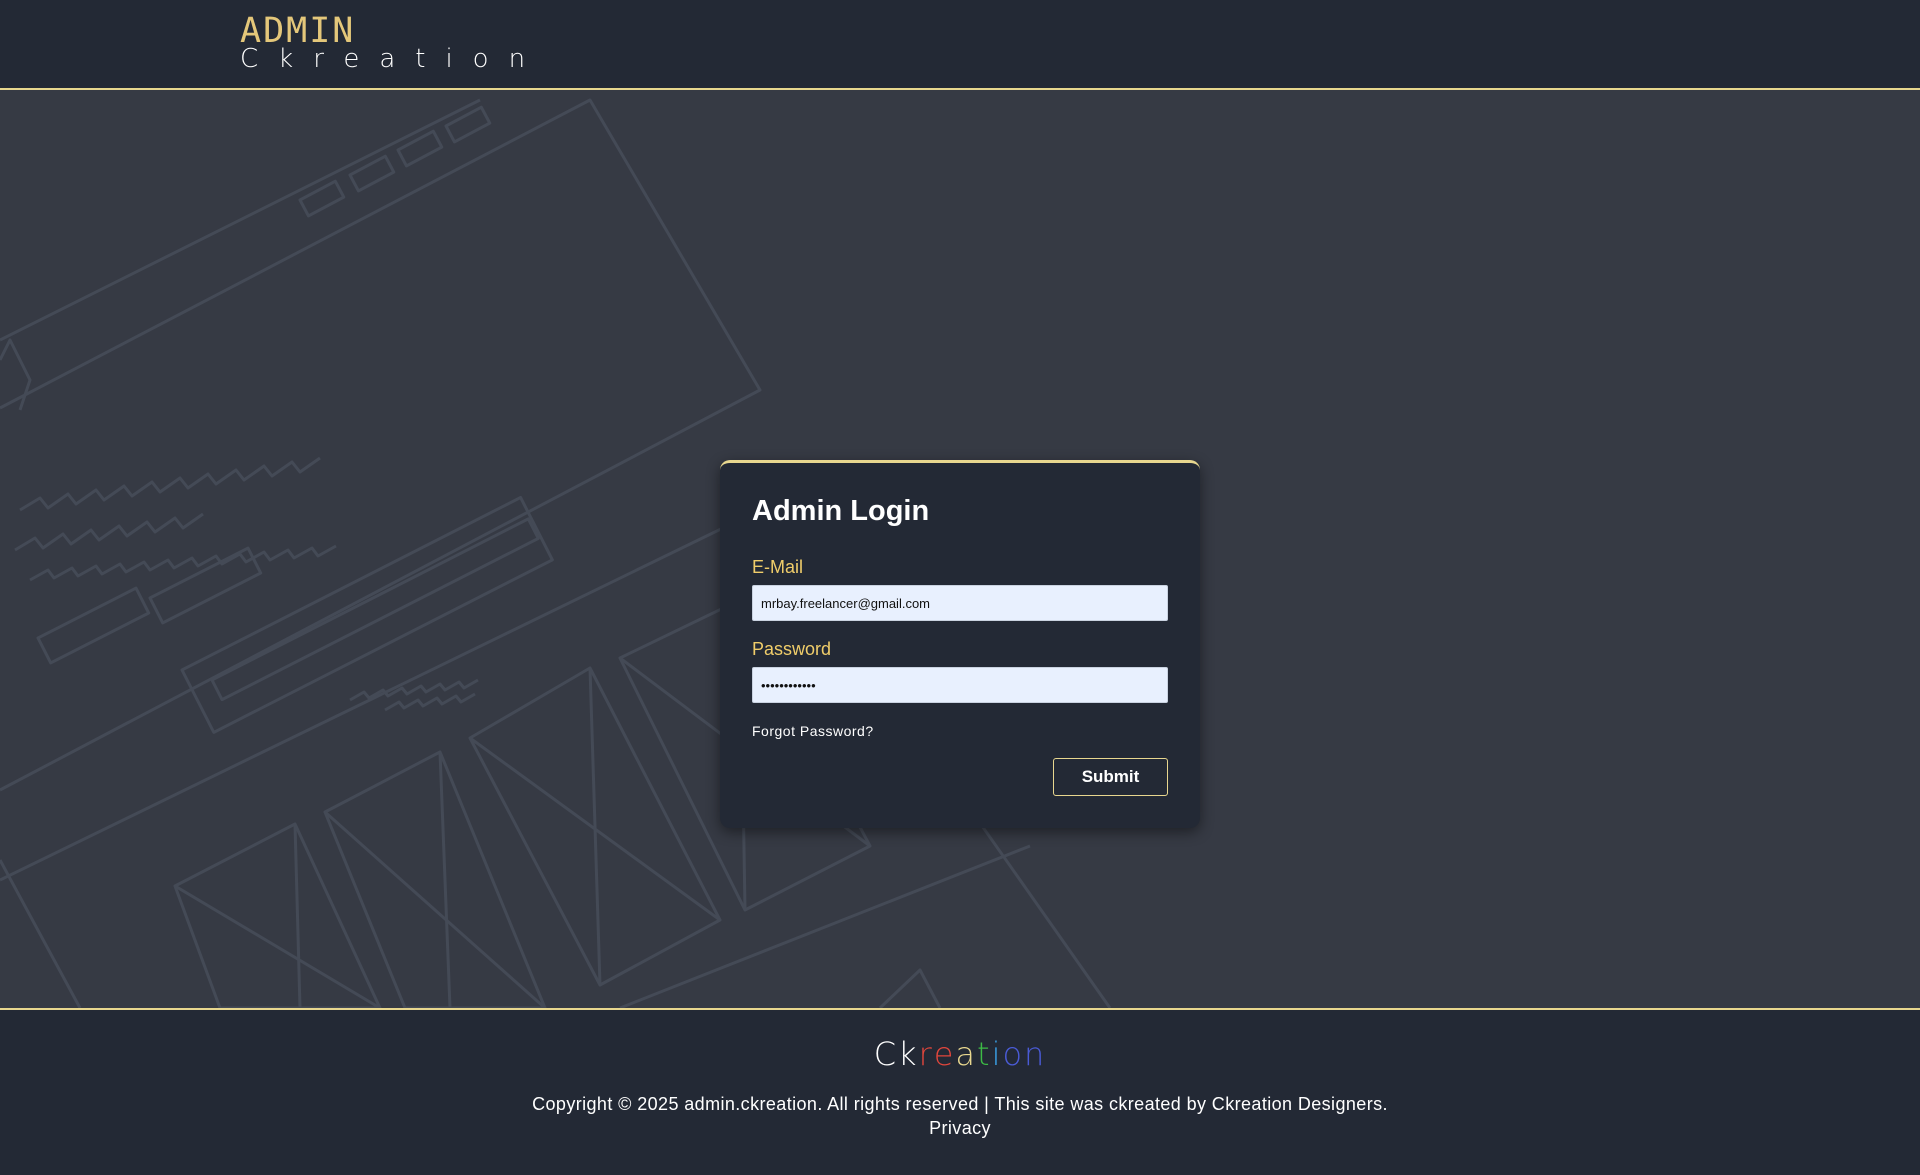 The height and width of the screenshot is (1175, 1920). I want to click on email-label: E-Mail, so click(778, 567).